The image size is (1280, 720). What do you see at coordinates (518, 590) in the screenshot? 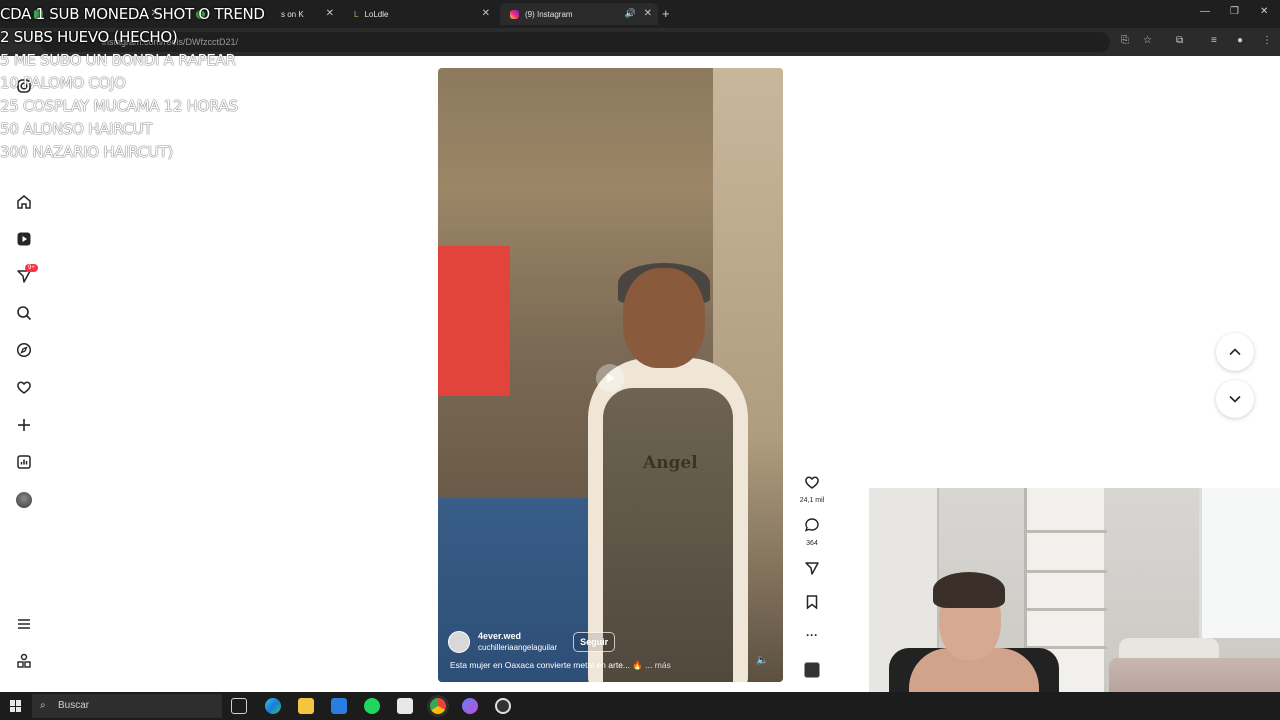
I see `video-scene-blue-wall` at bounding box center [518, 590].